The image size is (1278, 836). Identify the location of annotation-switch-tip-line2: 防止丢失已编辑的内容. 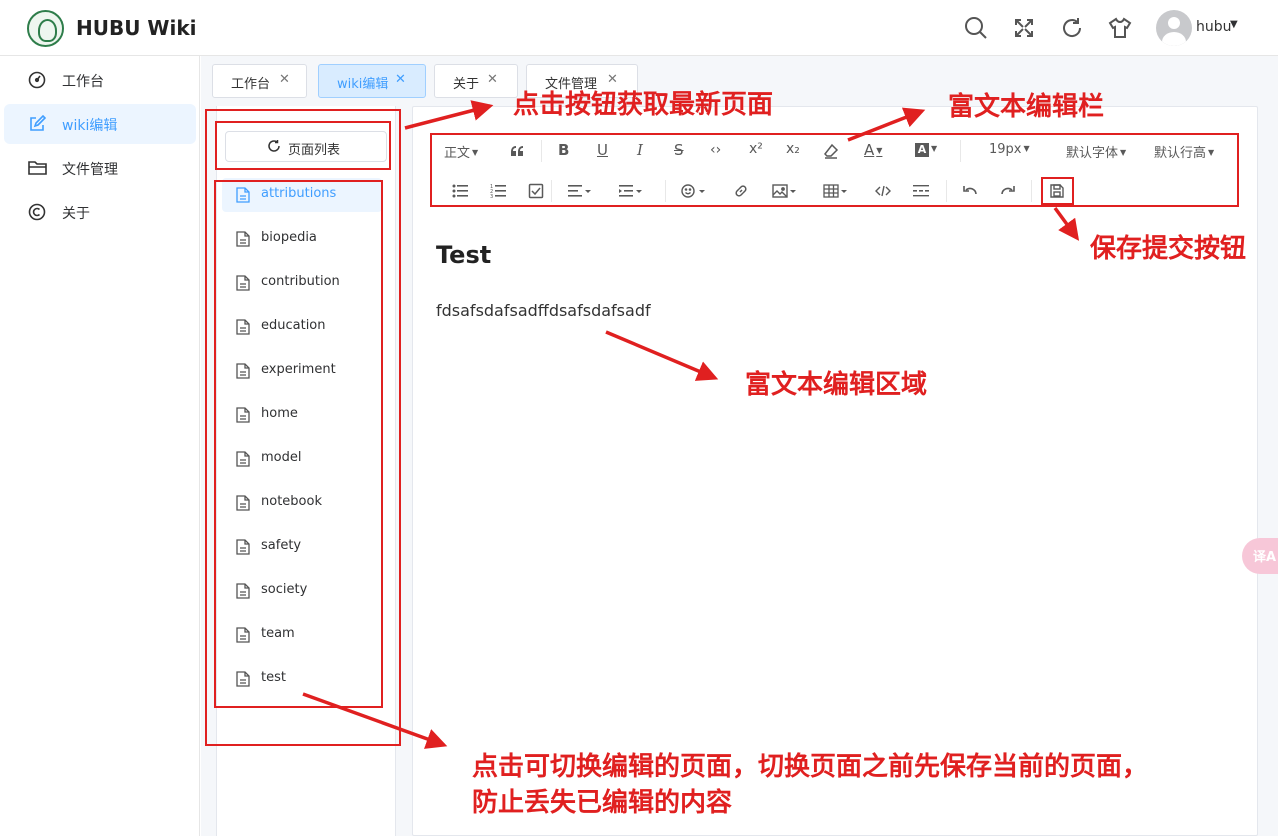
(602, 803).